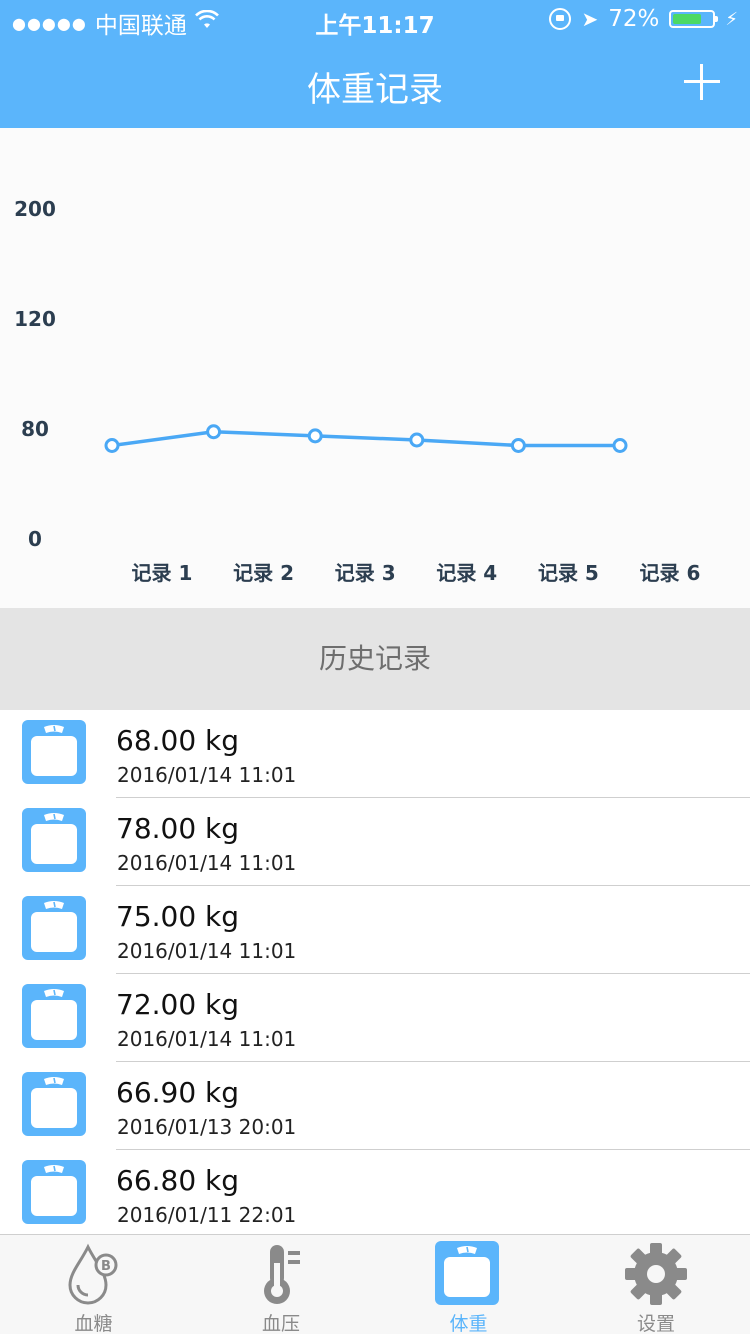  I want to click on tab-gear: 设置, so click(656, 1285).